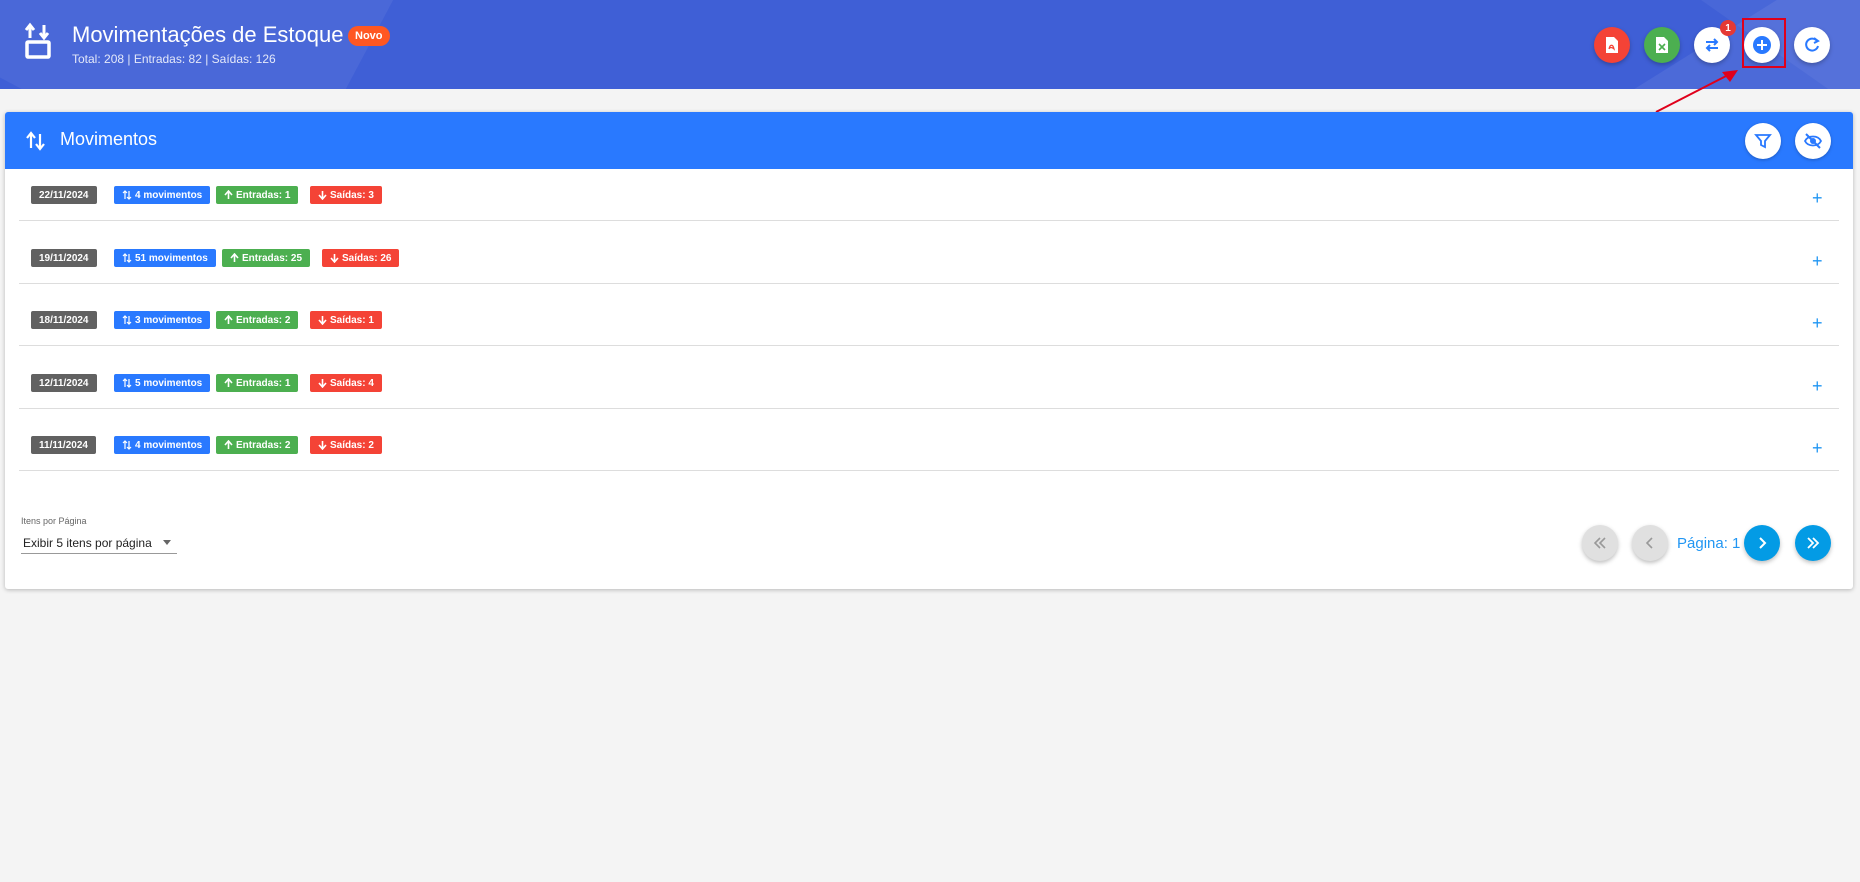 Image resolution: width=1860 pixels, height=882 pixels. I want to click on refresh-button, so click(1812, 45).